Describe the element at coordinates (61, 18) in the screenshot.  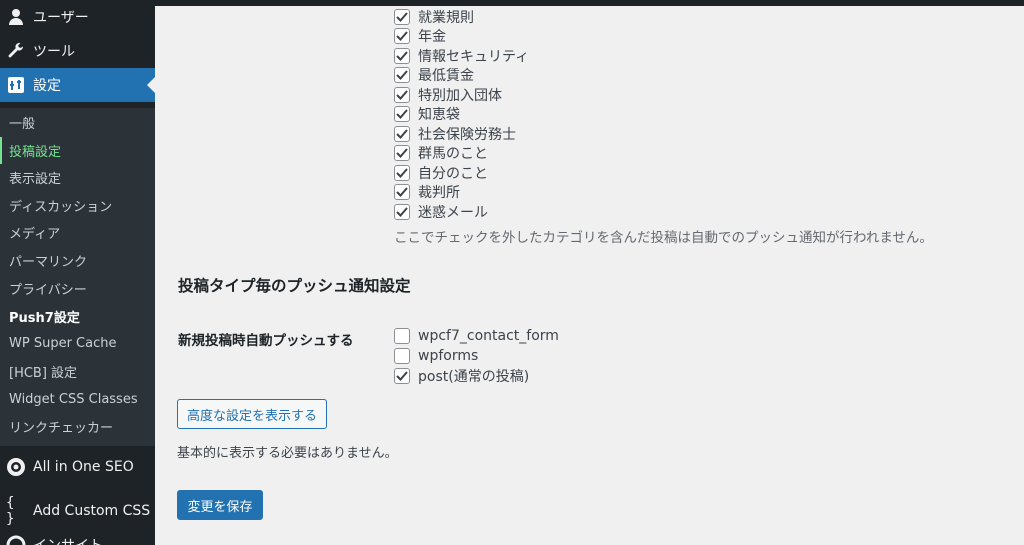
I see `menu-item-label: ユーザー` at that location.